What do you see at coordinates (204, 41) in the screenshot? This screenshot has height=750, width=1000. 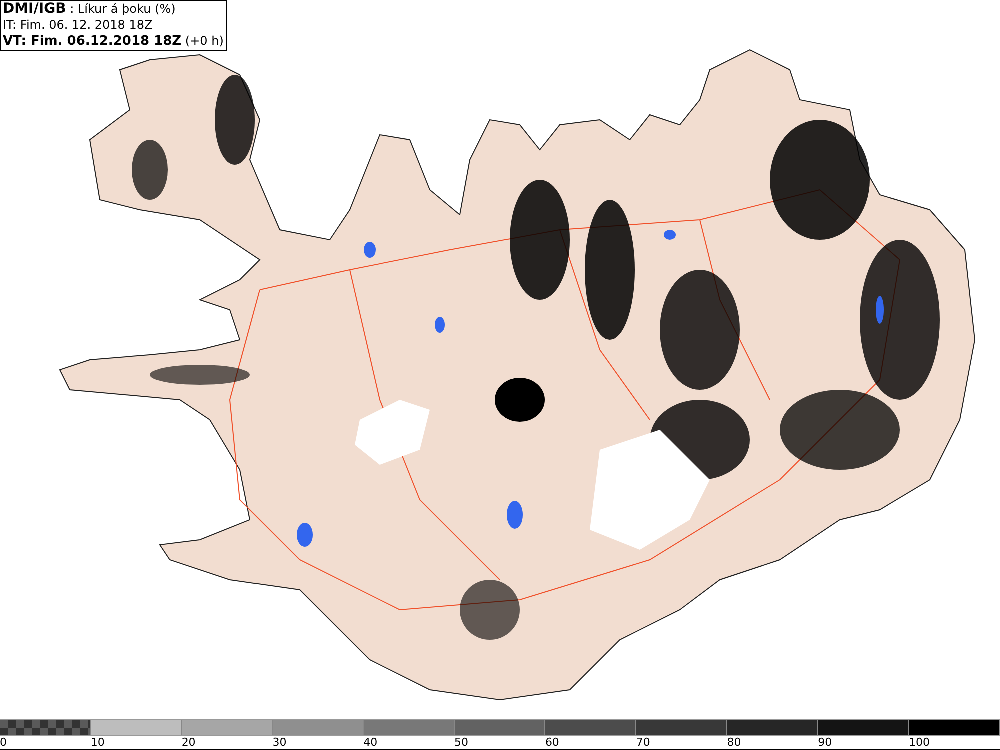 I see `valid-offset: (+0 h)` at bounding box center [204, 41].